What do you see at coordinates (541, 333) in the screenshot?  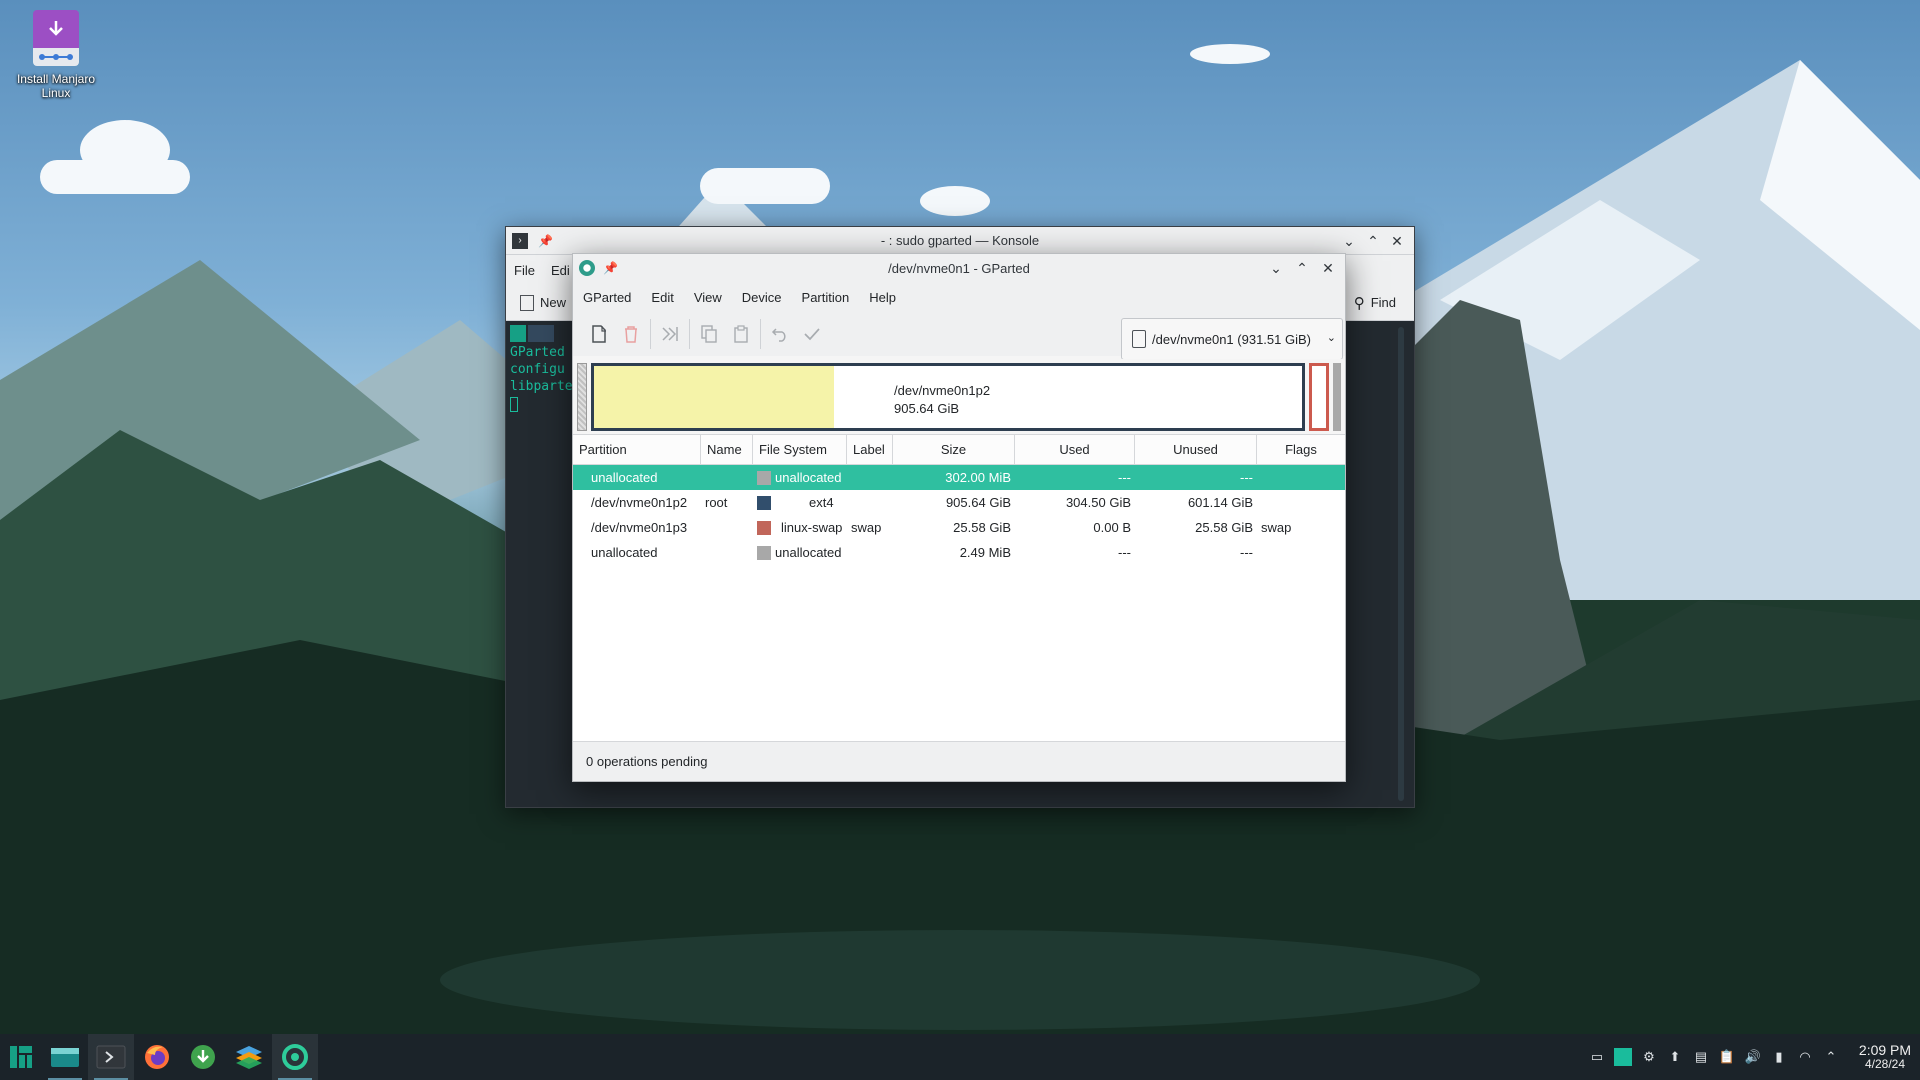 I see `home-prompt-icon` at bounding box center [541, 333].